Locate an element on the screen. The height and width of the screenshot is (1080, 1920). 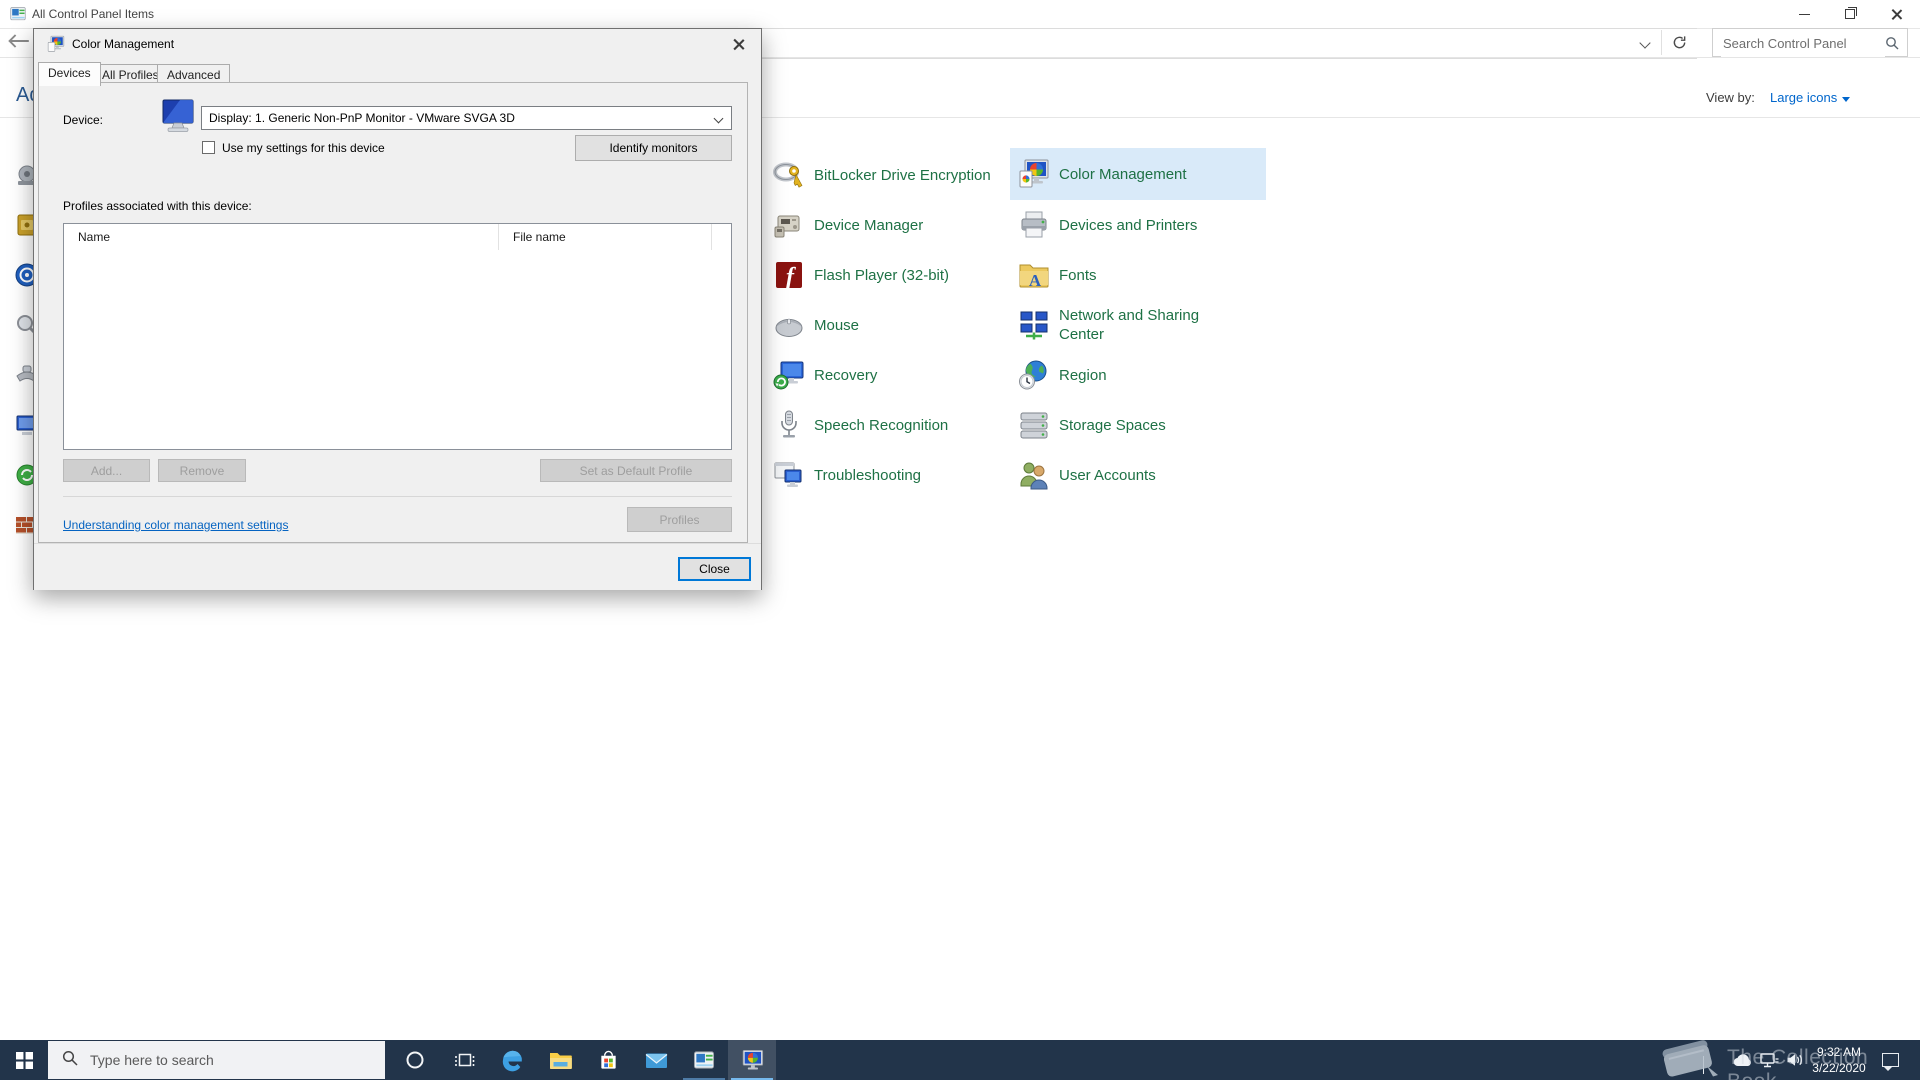
device-label: Device: is located at coordinates (83, 120).